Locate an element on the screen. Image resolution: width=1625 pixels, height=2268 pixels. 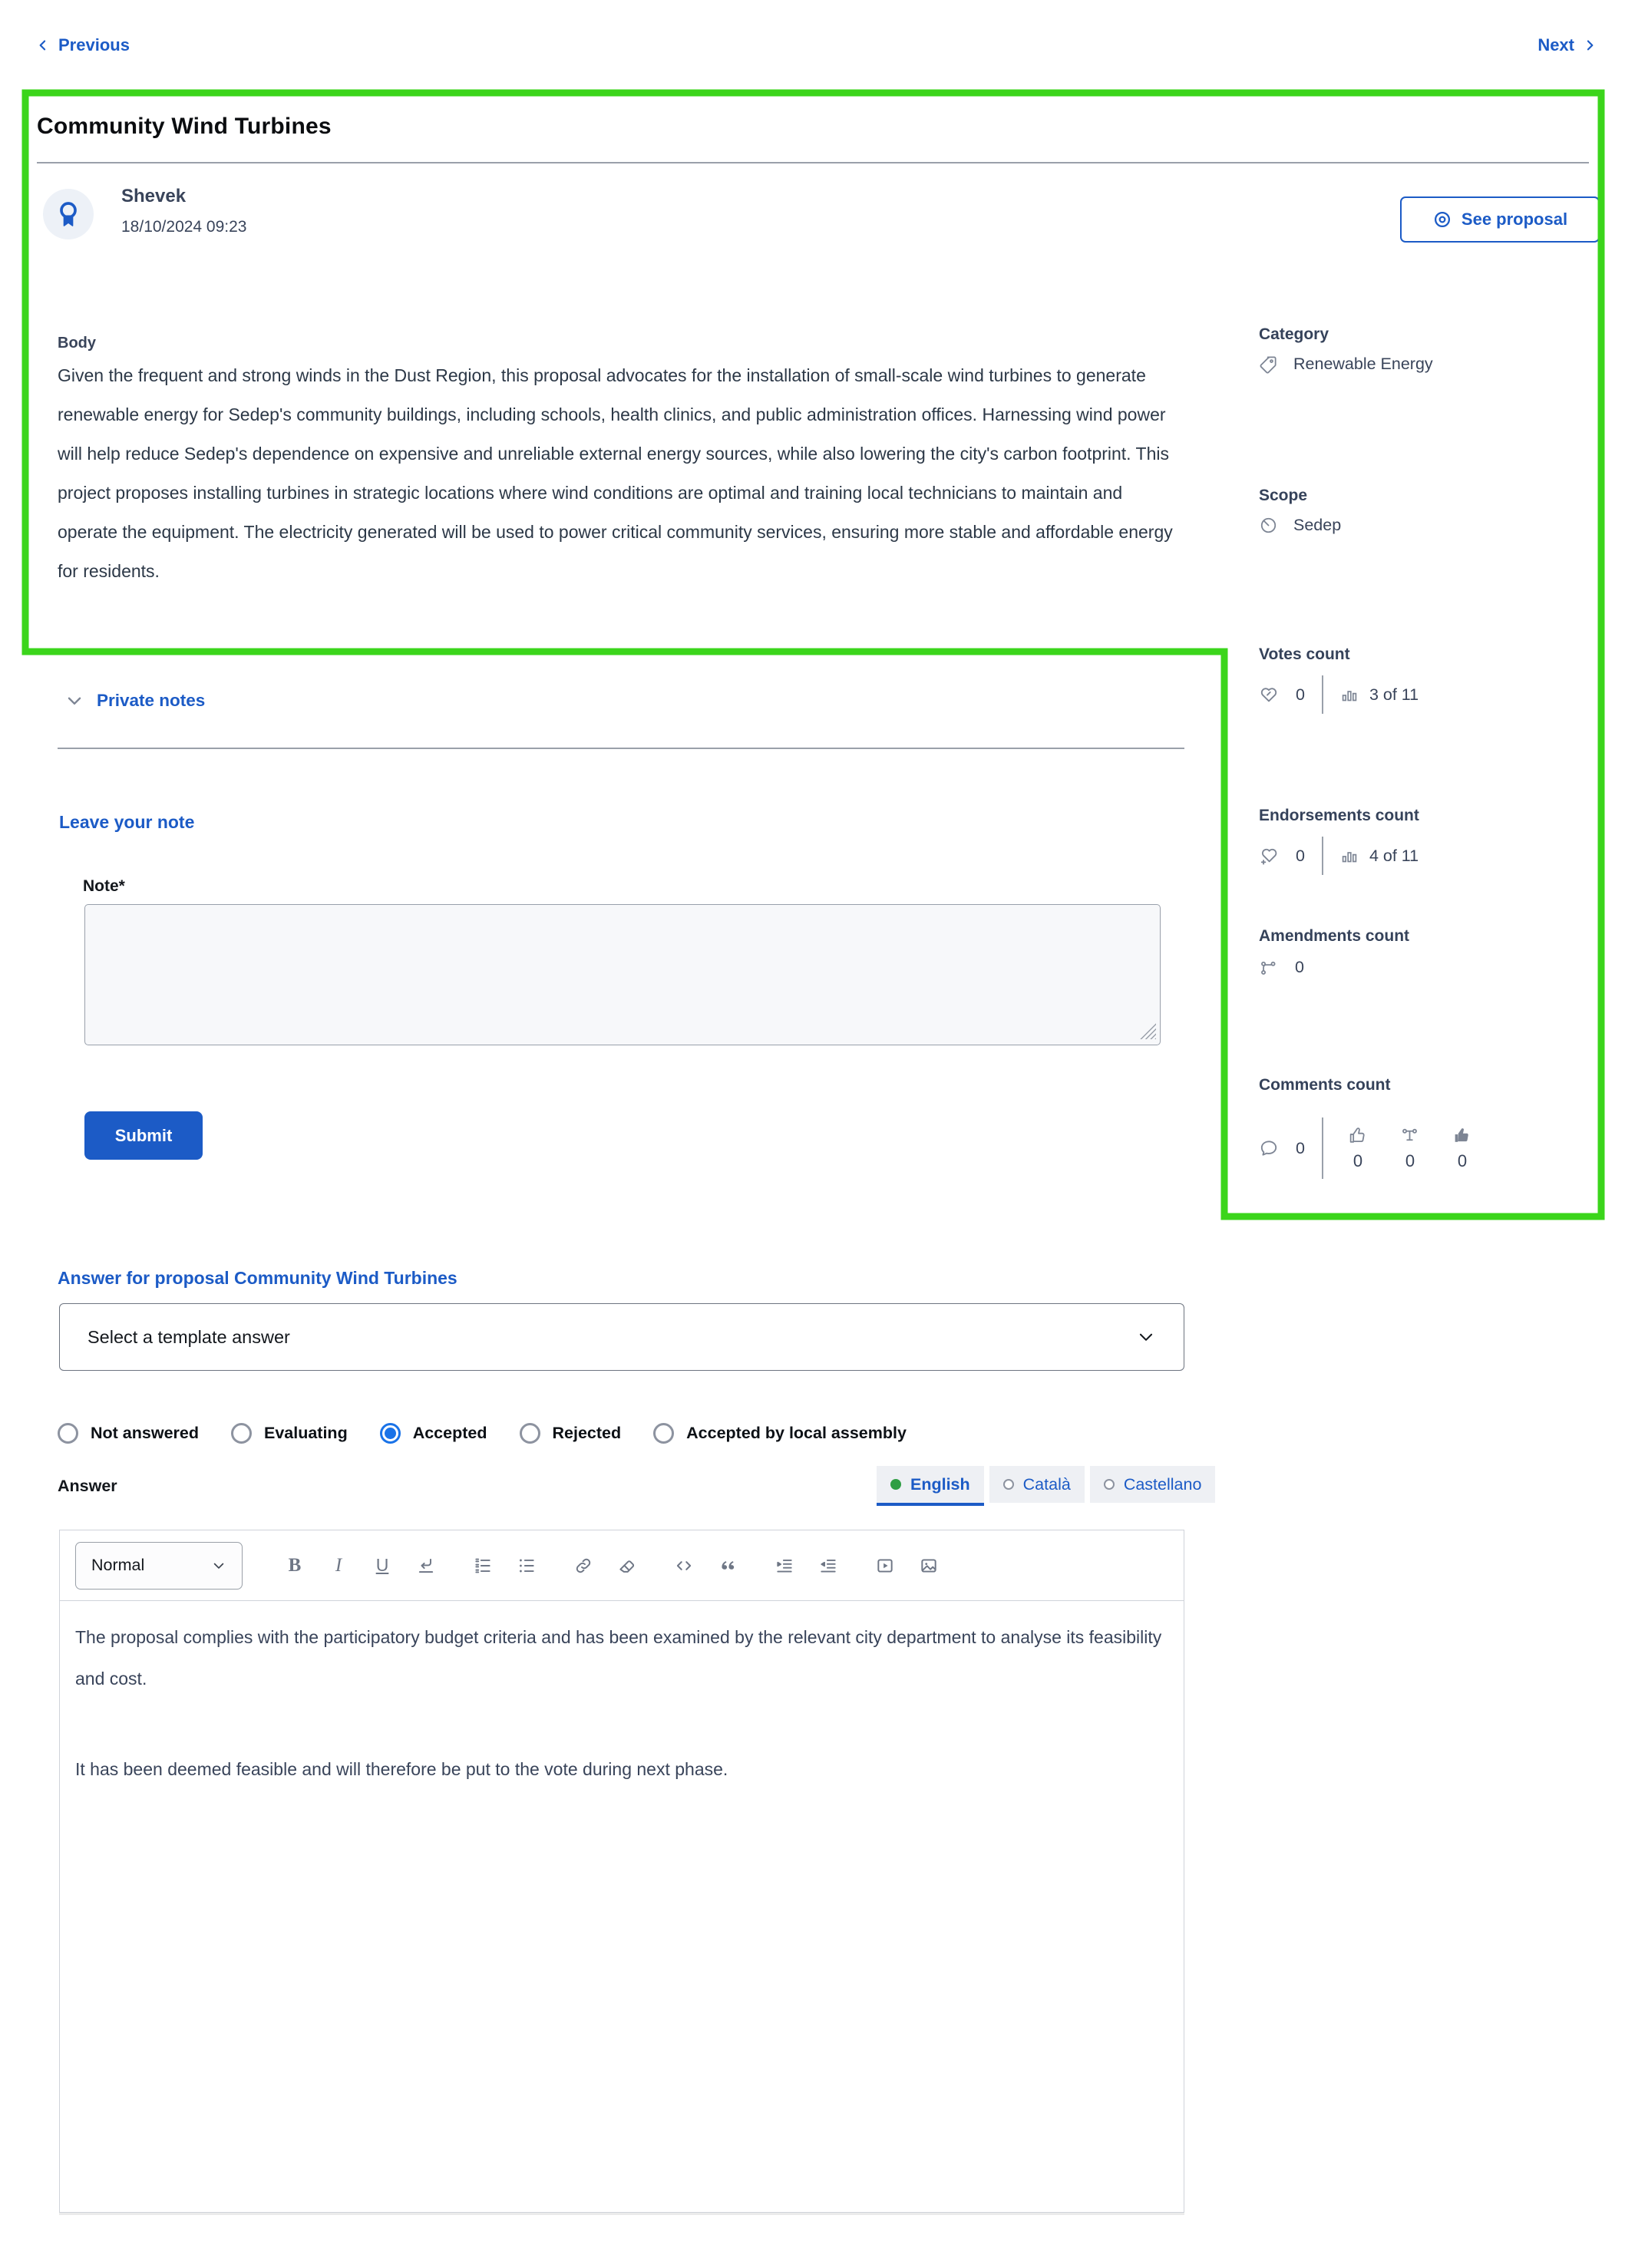
radio-label: Evaluating is located at coordinates (305, 1433).